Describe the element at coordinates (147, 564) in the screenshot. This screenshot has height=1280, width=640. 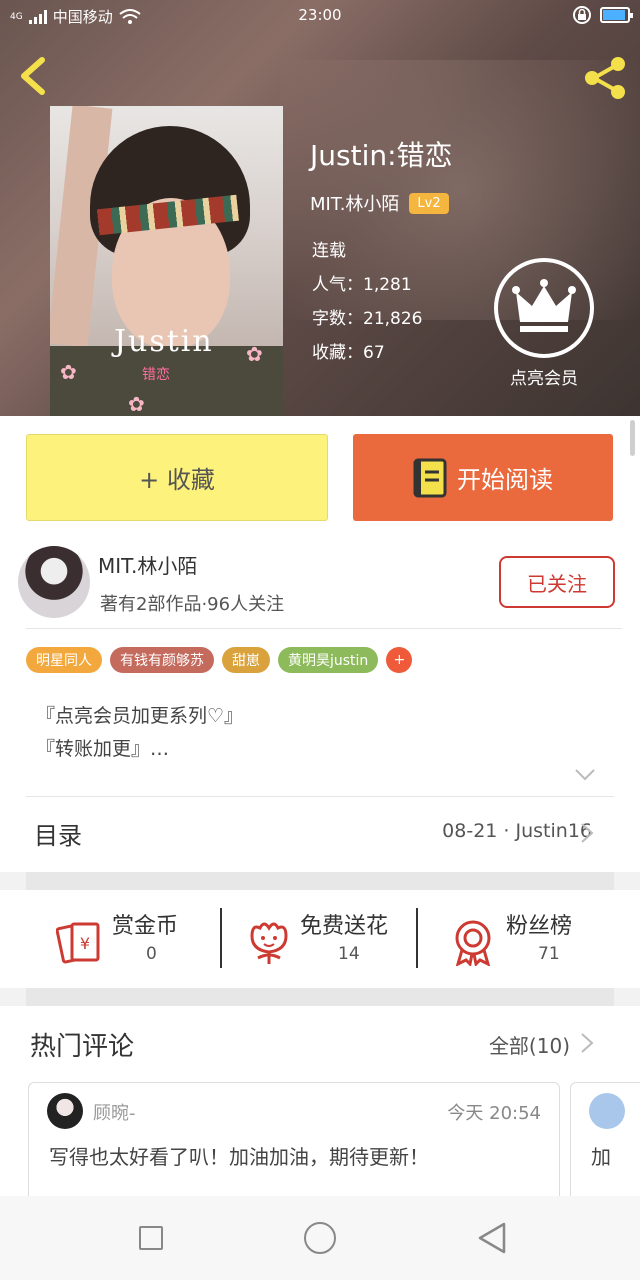
I see `author-name: MIT.林小陌` at that location.